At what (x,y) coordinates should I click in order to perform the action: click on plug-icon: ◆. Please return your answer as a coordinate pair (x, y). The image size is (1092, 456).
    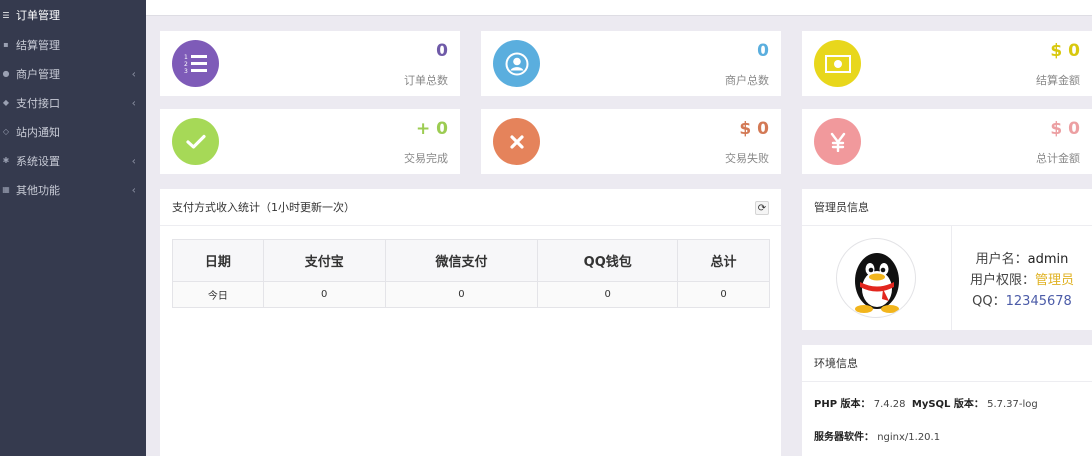
    Looking at the image, I should click on (6, 102).